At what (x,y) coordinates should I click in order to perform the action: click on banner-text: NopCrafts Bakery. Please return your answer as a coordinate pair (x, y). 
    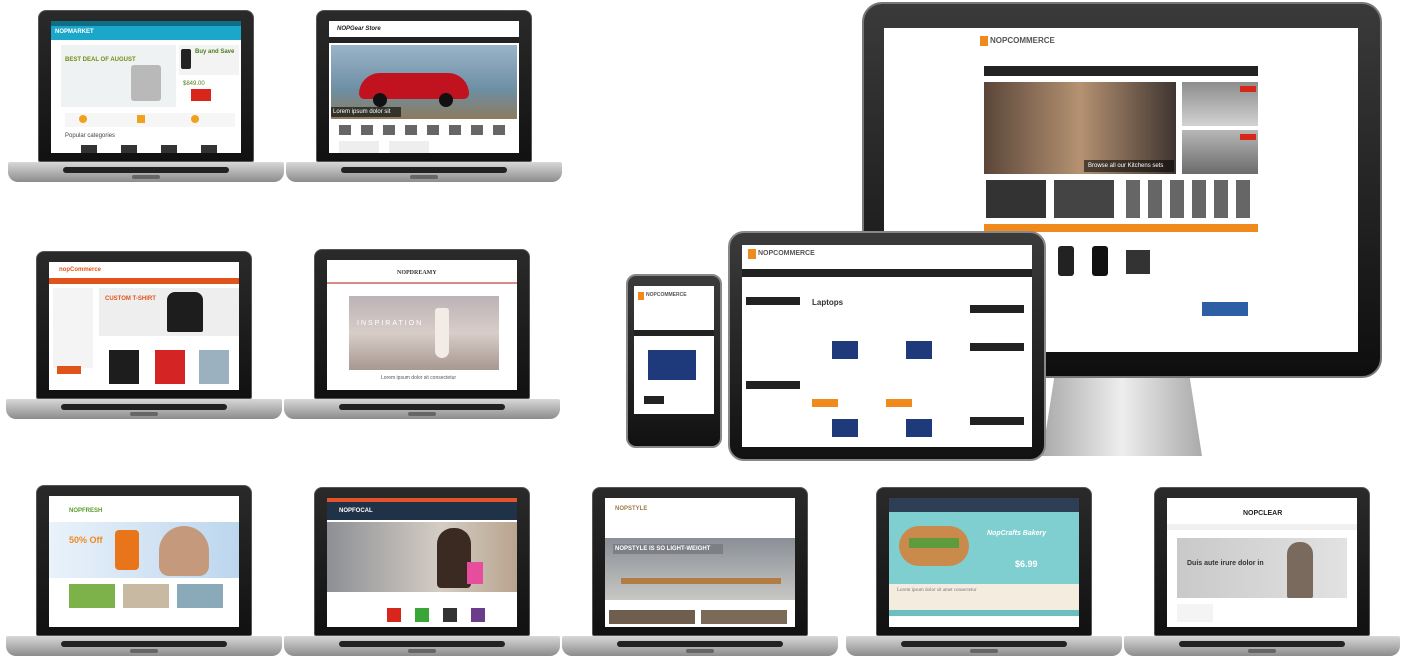
    Looking at the image, I should click on (1017, 533).